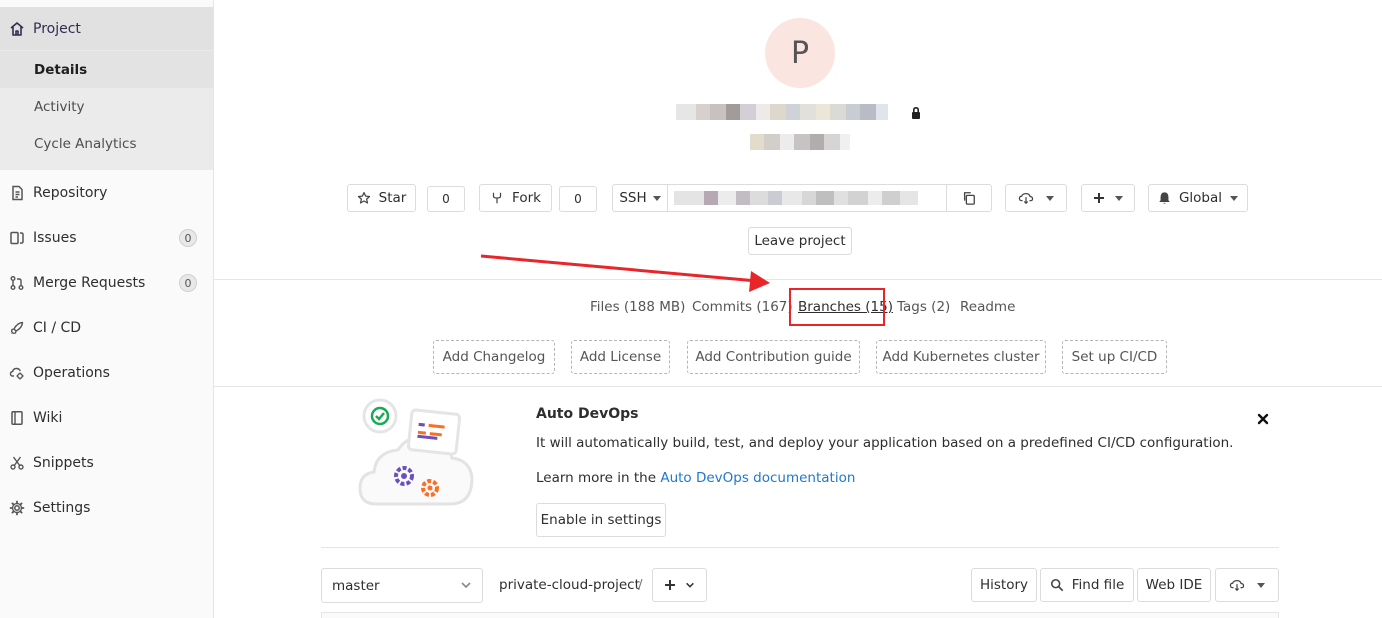 Image resolution: width=1382 pixels, height=618 pixels. What do you see at coordinates (961, 357) in the screenshot?
I see `add-kubernetes-cluster-button: Add Kubernetes cluster` at bounding box center [961, 357].